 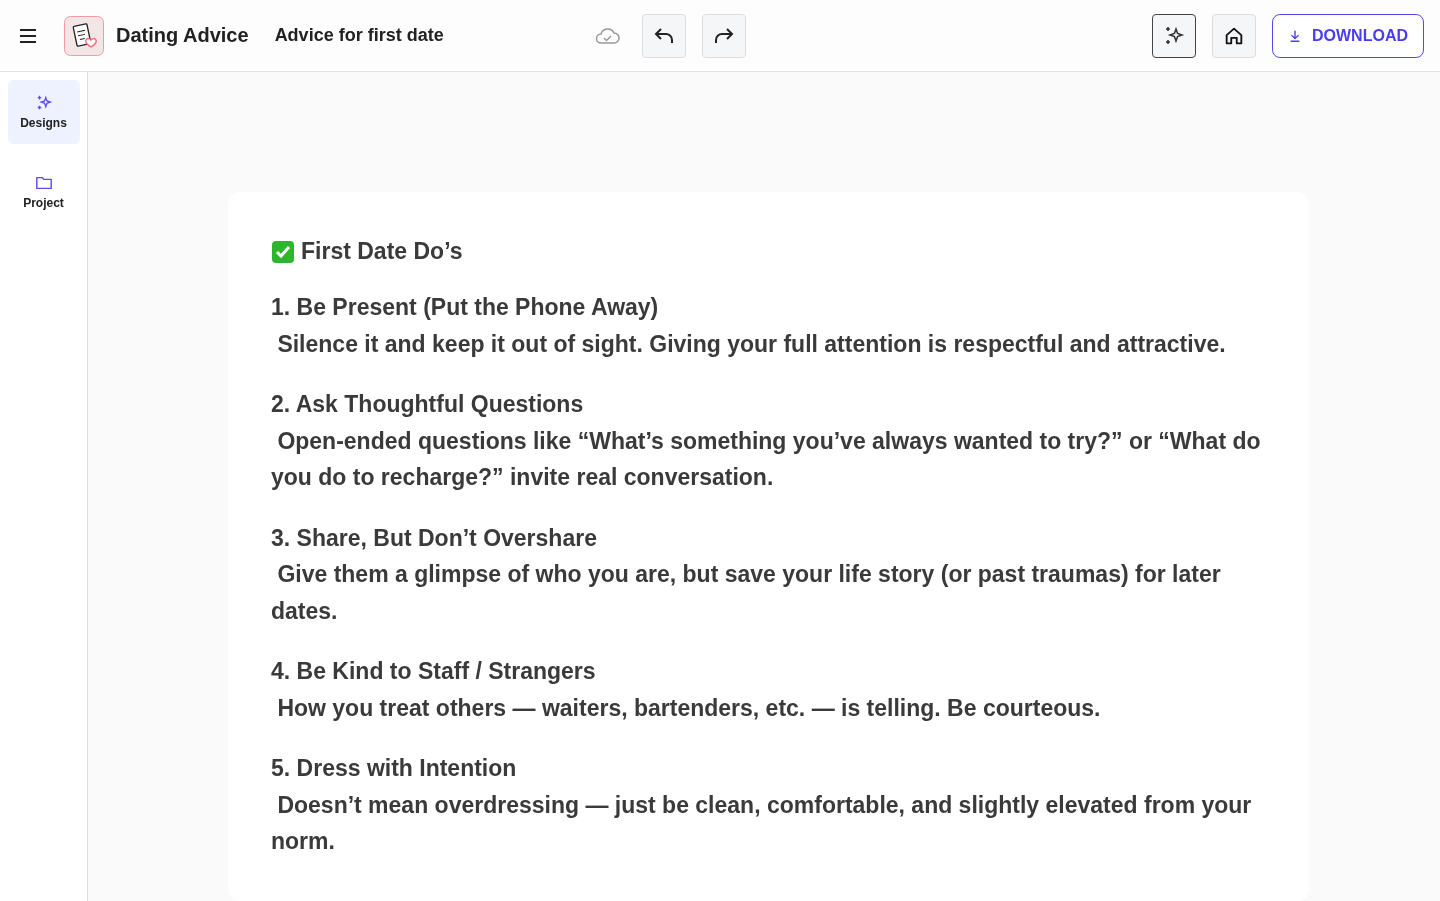 I want to click on advice-title: 2. Ask Thoughtful Questions, so click(x=428, y=404).